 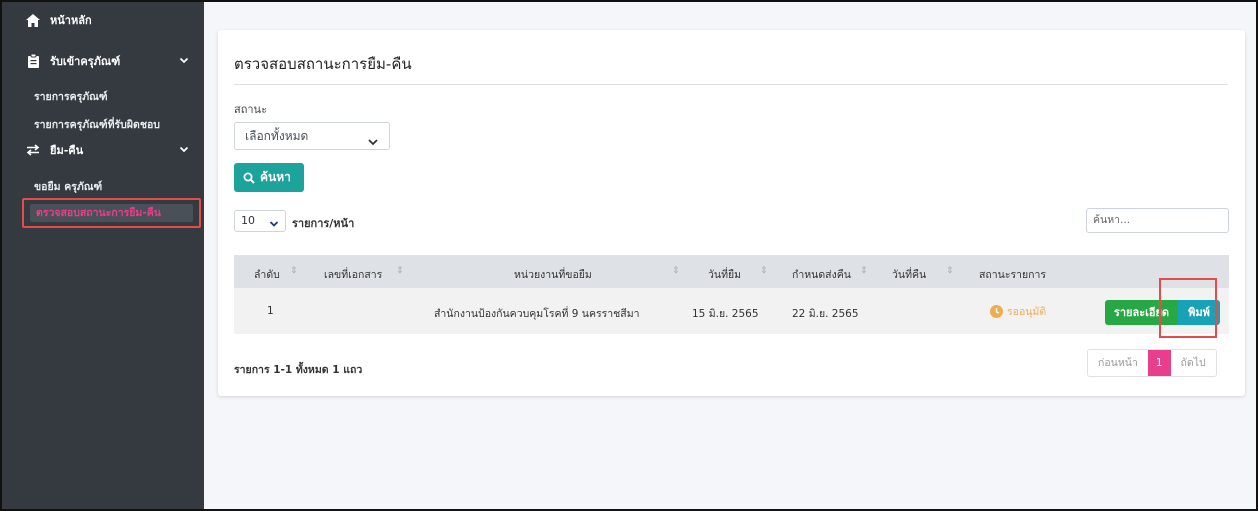 I want to click on pagination-next: ถัดไป, so click(x=1193, y=363).